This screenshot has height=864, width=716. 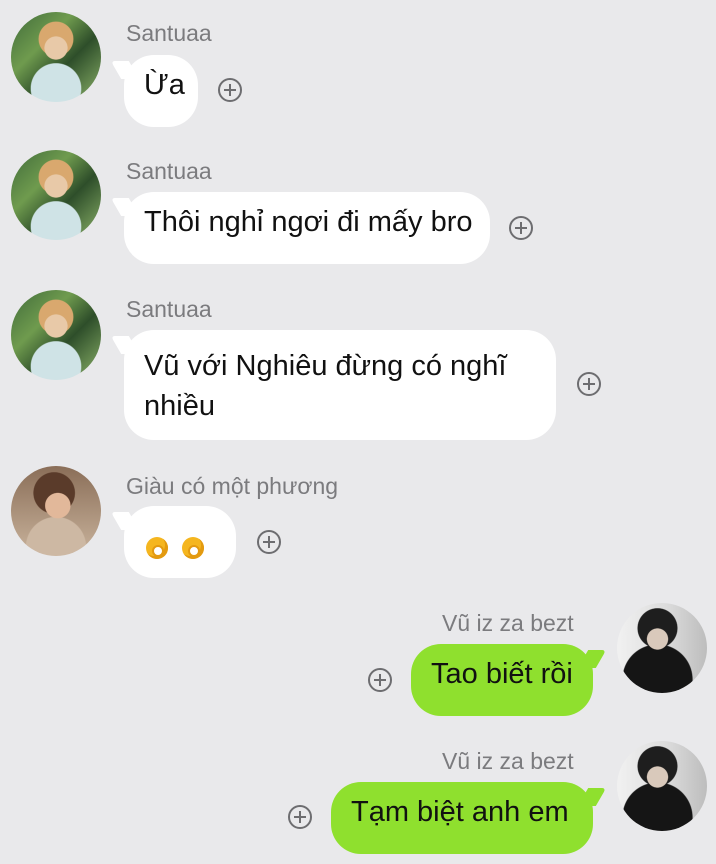 What do you see at coordinates (502, 680) in the screenshot?
I see `message-bubble: Tao biết rồi` at bounding box center [502, 680].